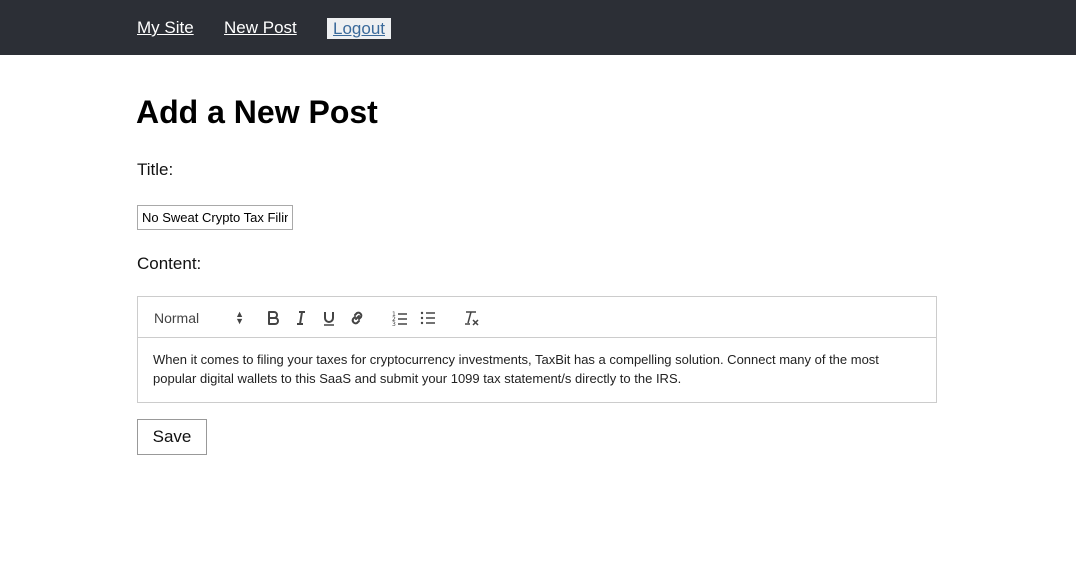 The height and width of the screenshot is (585, 1076). I want to click on logout-button: Logout, so click(359, 28).